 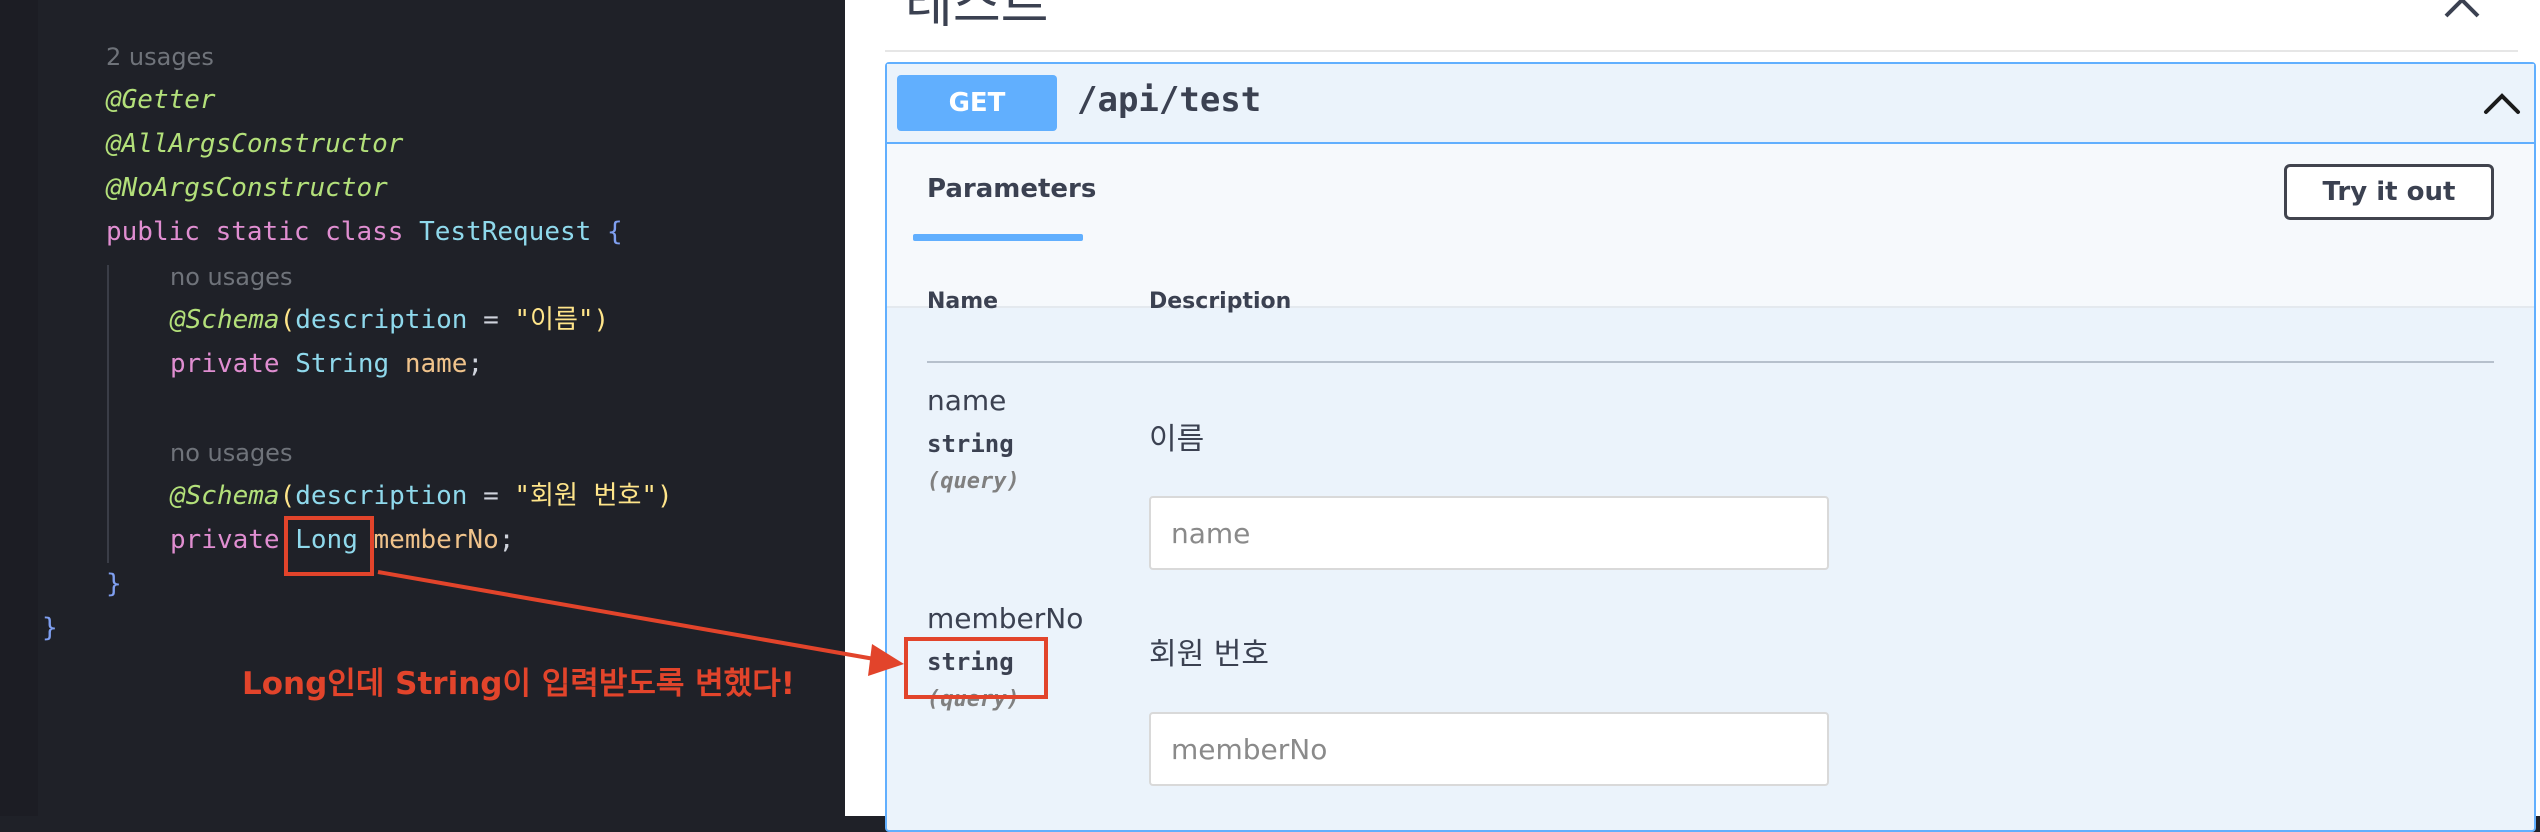 I want to click on kw-class: class, so click(x=364, y=232).